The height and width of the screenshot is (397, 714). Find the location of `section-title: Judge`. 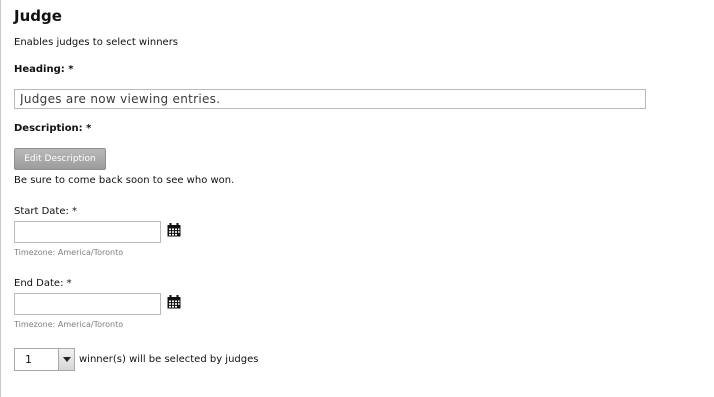

section-title: Judge is located at coordinates (38, 16).